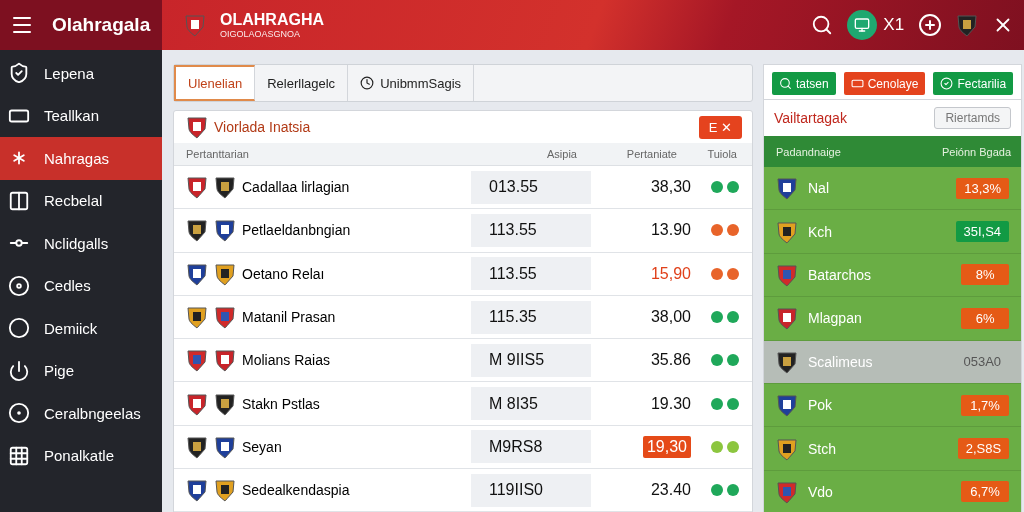 Image resolution: width=1024 pixels, height=512 pixels. I want to click on list-row: Pok 1,7%, so click(893, 405).